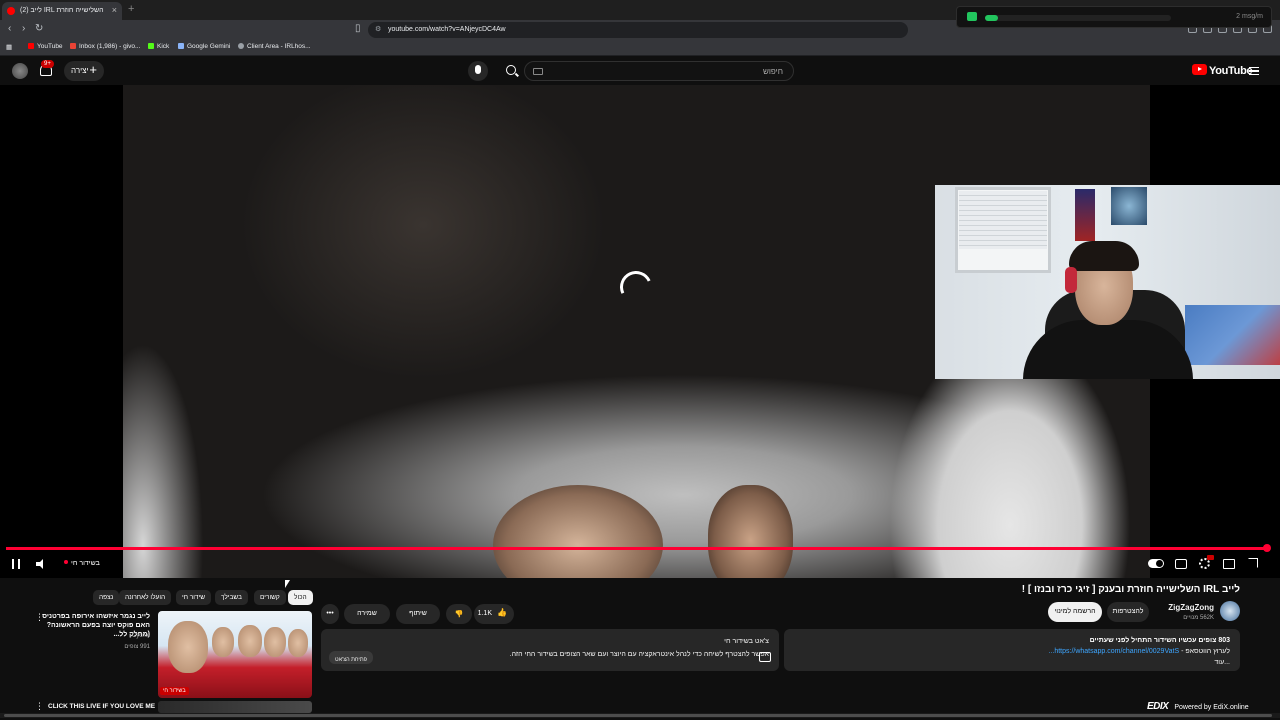 This screenshot has height=720, width=1280. What do you see at coordinates (1229, 564) in the screenshot?
I see `theater-mode-icon` at bounding box center [1229, 564].